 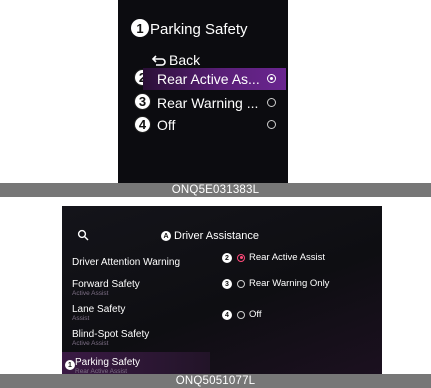 I want to click on menu-item-label: Forward Safety, so click(x=106, y=284).